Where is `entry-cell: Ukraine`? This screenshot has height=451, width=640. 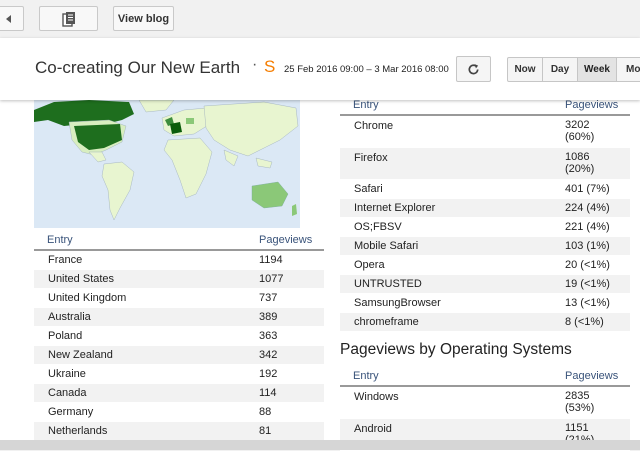
entry-cell: Ukraine is located at coordinates (146, 374).